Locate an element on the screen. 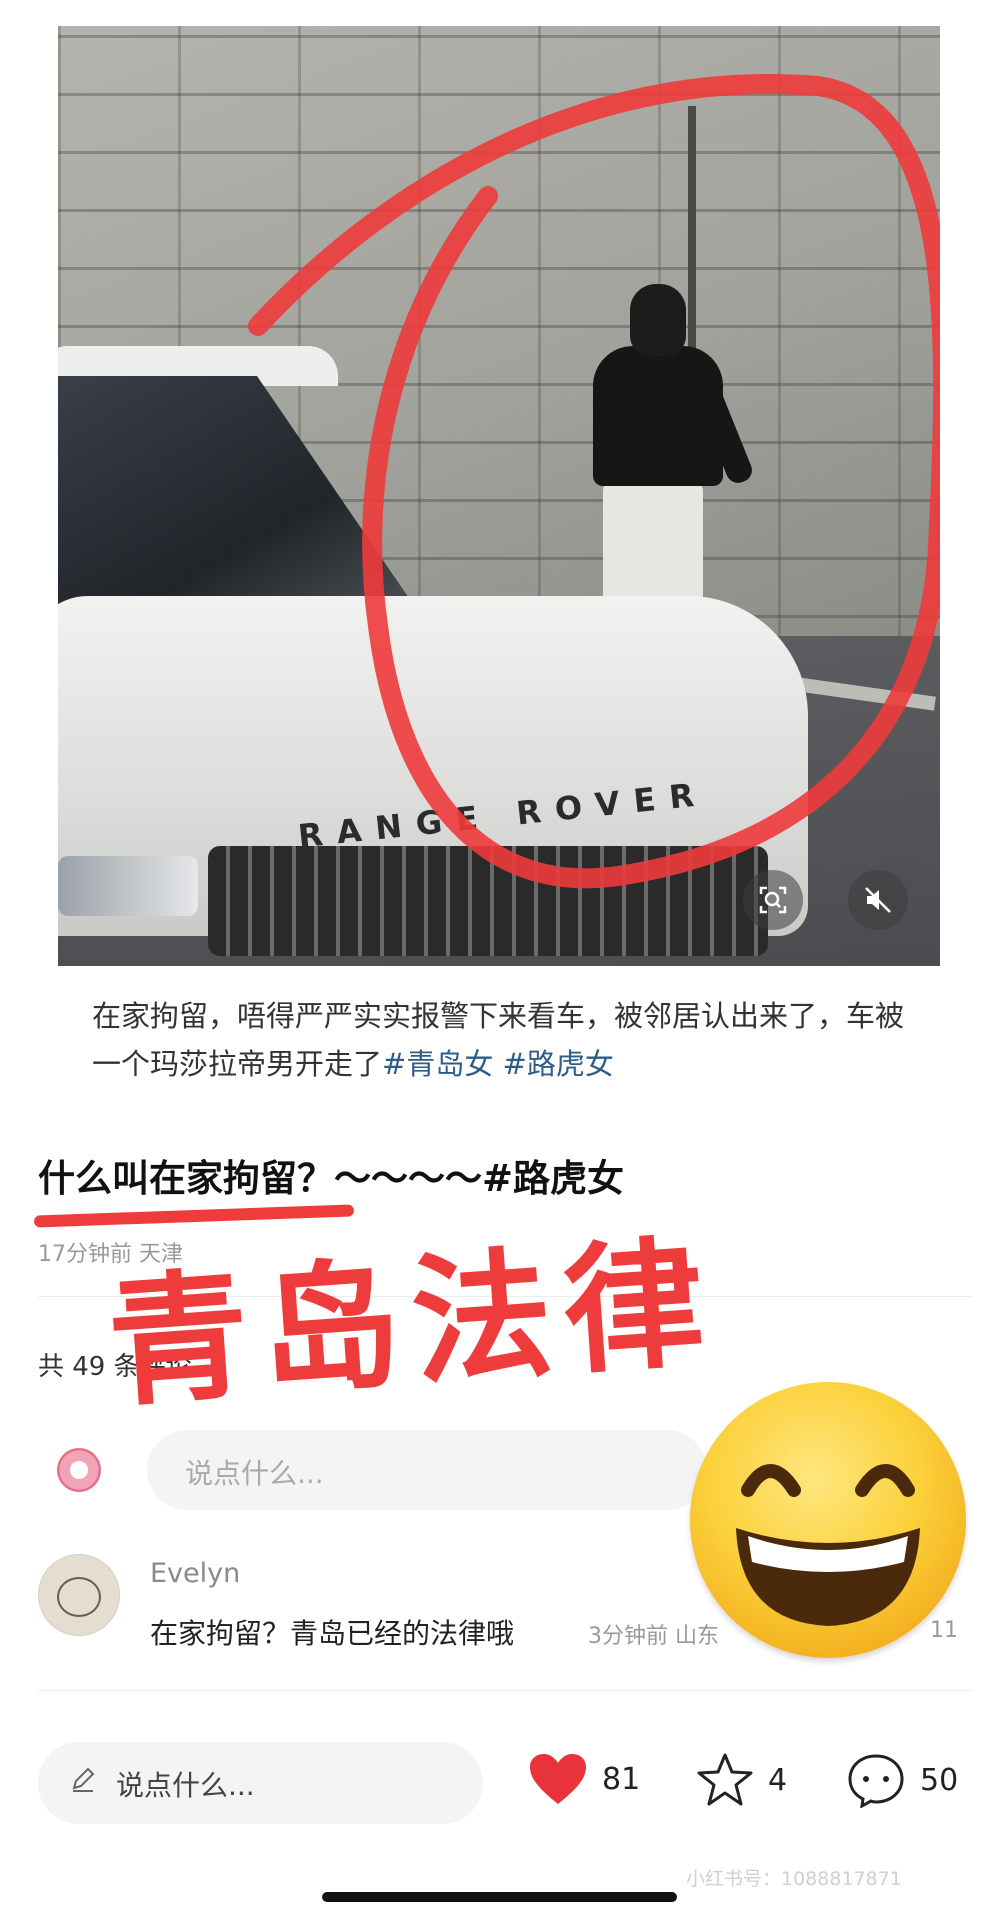  comment-count-bottom: 50 is located at coordinates (939, 1780).